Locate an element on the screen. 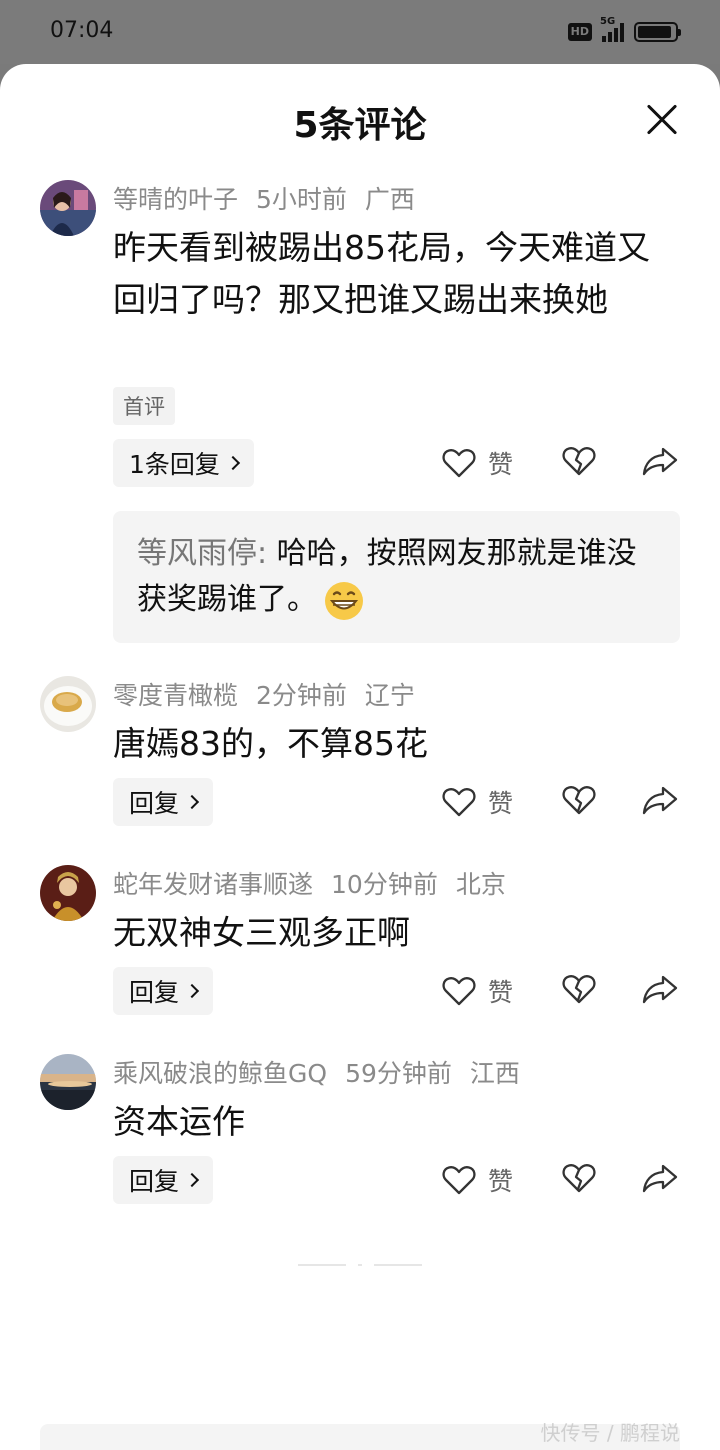 The width and height of the screenshot is (720, 1450). comment-author: 等晴的叶子 is located at coordinates (175, 199).